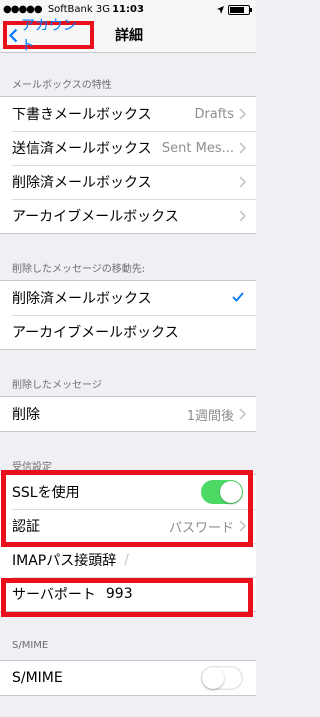 The image size is (320, 717). I want to click on move-to-archive-option: アーカイブメールボックス, so click(128, 332).